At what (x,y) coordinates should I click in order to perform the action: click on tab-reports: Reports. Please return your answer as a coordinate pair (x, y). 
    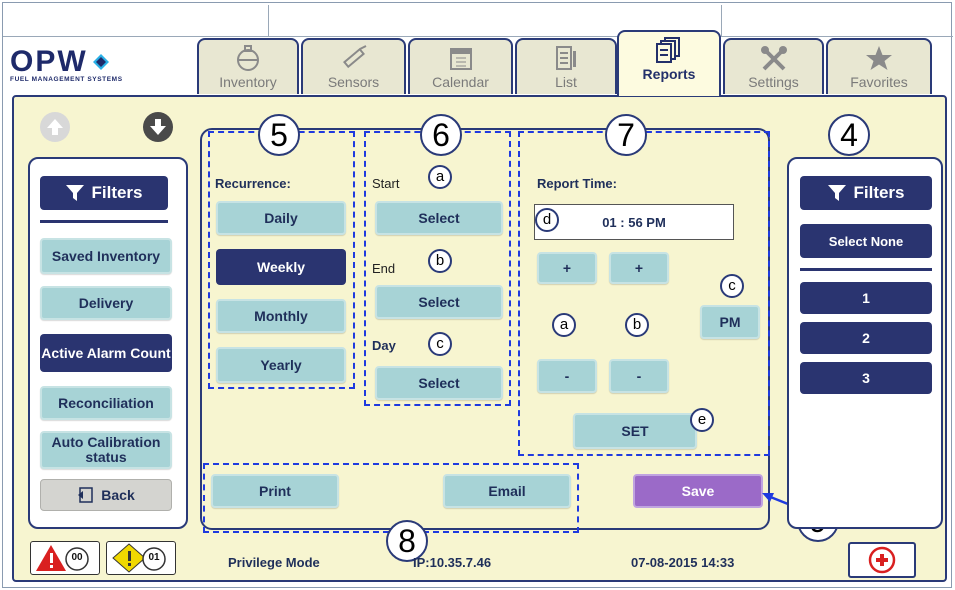
    Looking at the image, I should click on (669, 63).